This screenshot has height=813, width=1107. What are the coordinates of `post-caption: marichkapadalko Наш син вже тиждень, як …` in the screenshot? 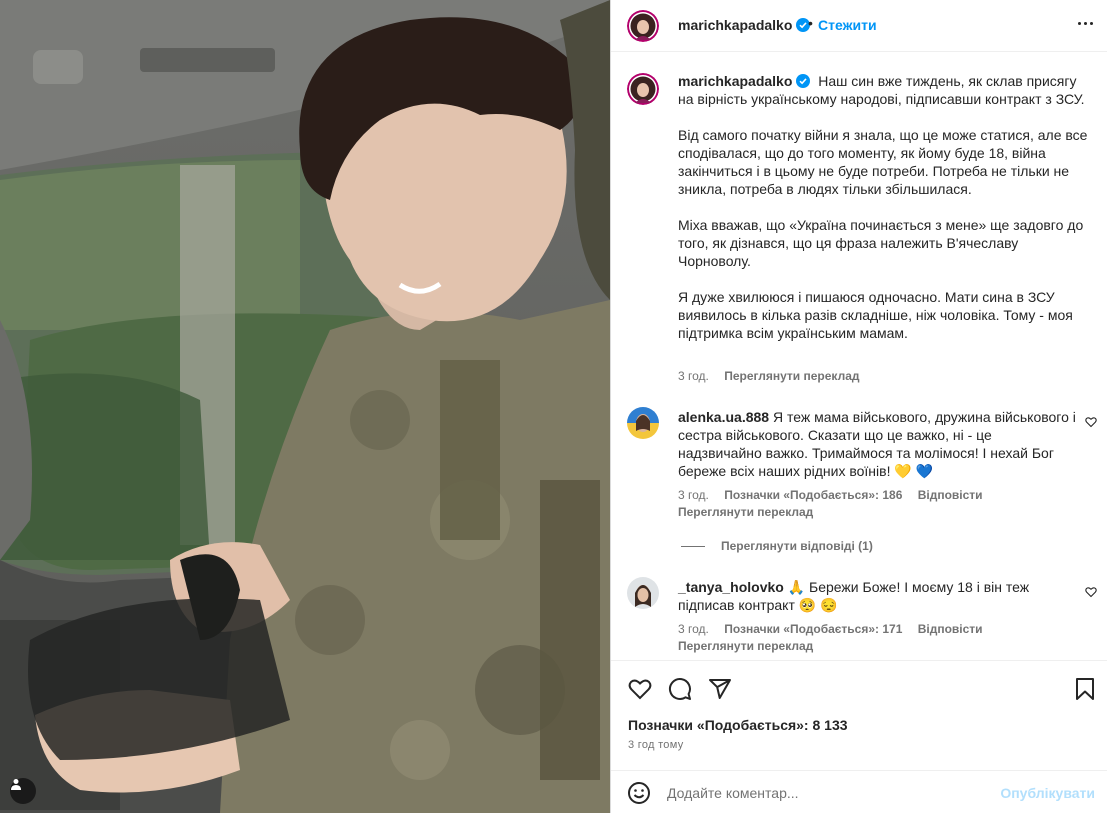 It's located at (883, 216).